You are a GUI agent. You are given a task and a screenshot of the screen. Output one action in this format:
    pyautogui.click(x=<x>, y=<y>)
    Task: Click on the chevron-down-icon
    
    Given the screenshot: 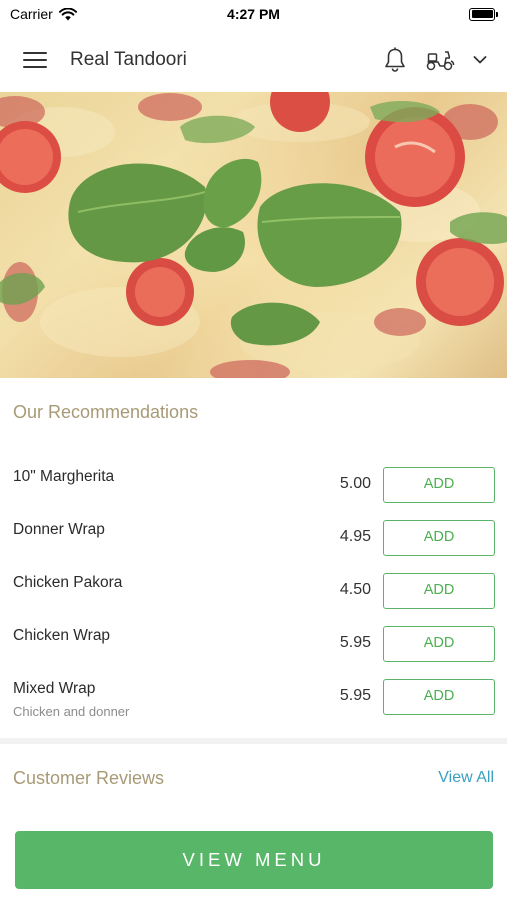 What is the action you would take?
    pyautogui.click(x=480, y=60)
    